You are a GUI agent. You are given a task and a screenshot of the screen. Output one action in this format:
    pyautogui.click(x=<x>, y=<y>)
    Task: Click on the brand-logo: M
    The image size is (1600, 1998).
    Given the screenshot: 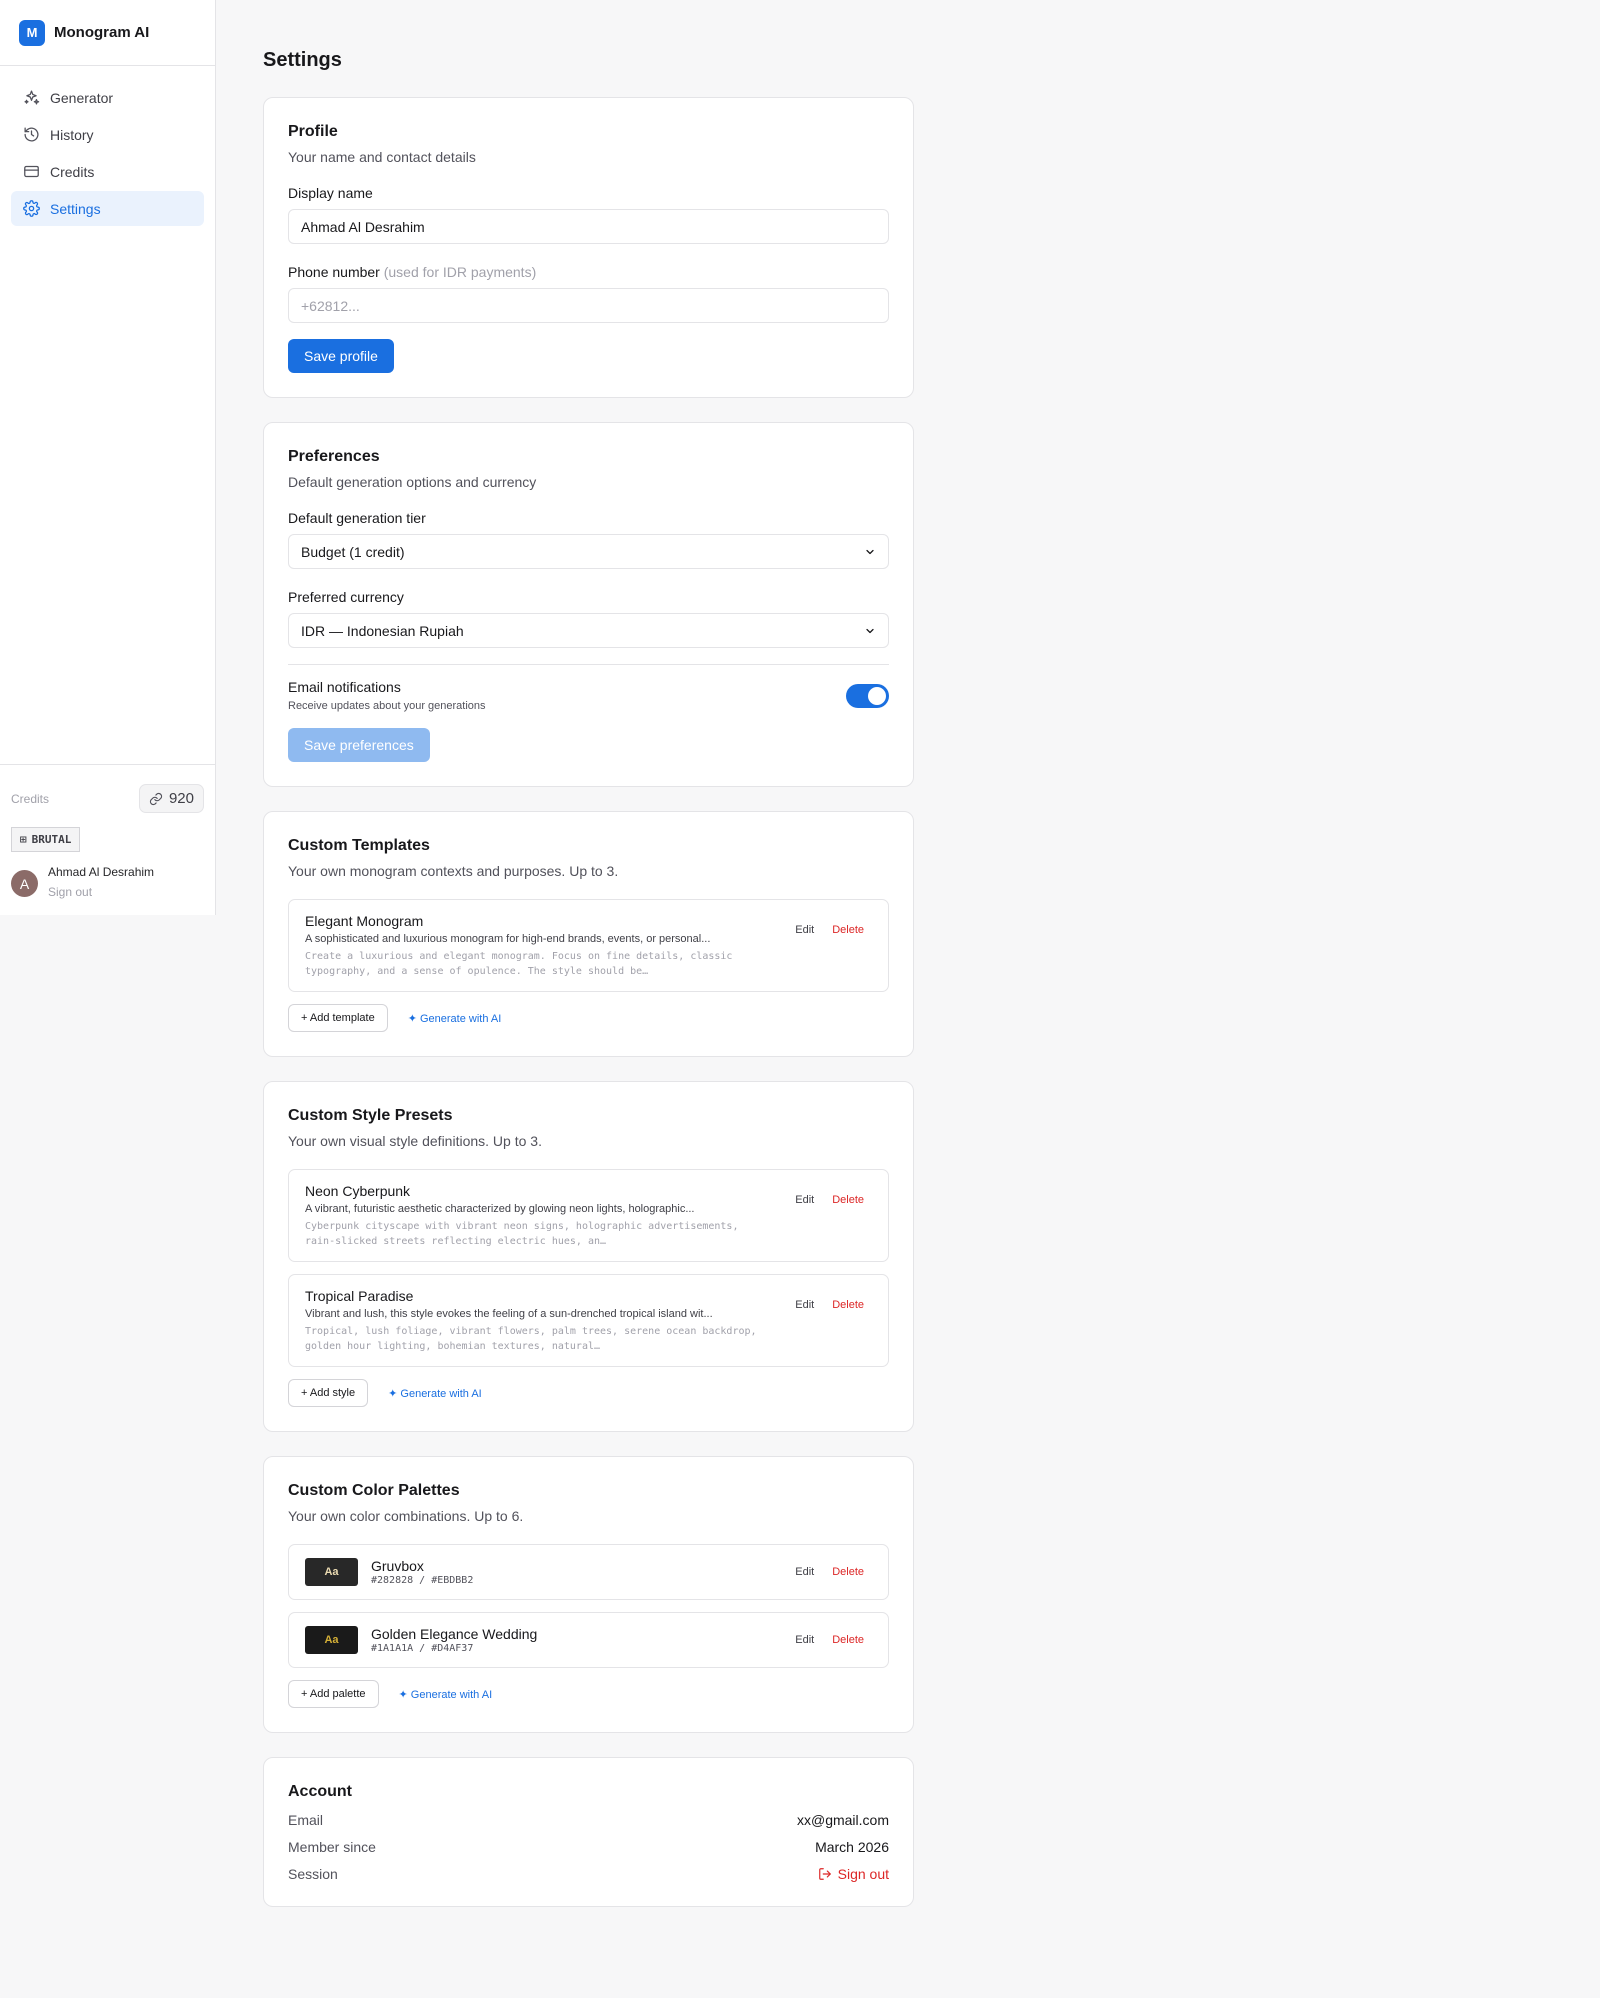 What is the action you would take?
    pyautogui.click(x=32, y=32)
    